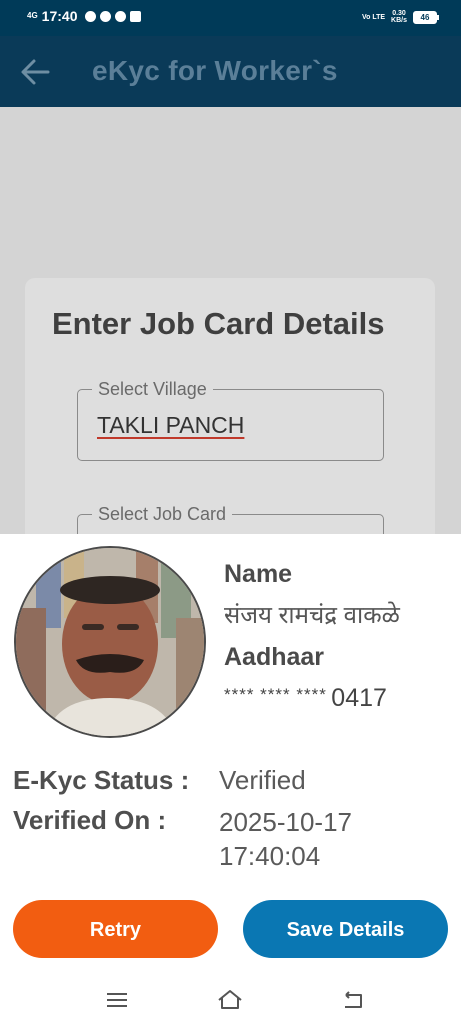  What do you see at coordinates (59, 16) in the screenshot?
I see `status-time: 17:40` at bounding box center [59, 16].